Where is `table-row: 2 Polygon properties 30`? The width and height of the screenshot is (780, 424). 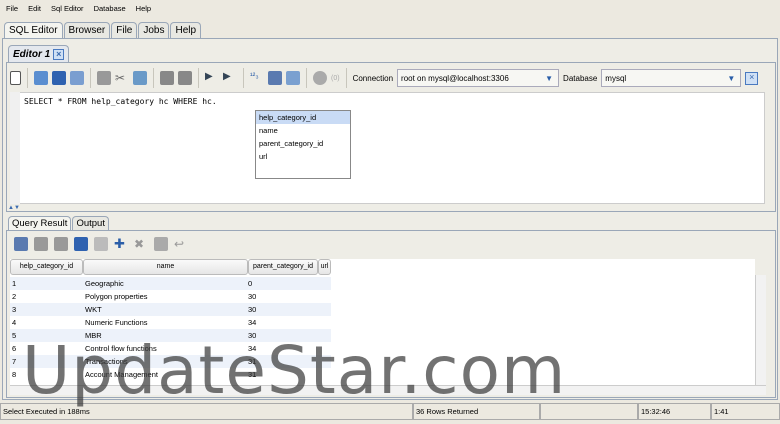 table-row: 2 Polygon properties 30 is located at coordinates (170, 296).